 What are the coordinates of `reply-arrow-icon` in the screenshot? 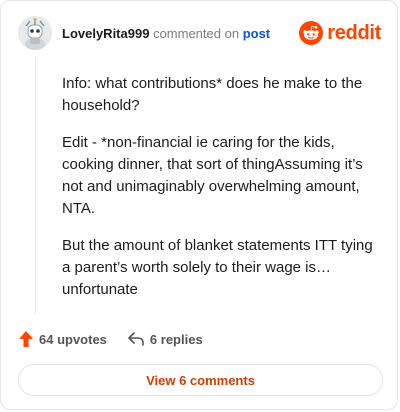 It's located at (136, 339).